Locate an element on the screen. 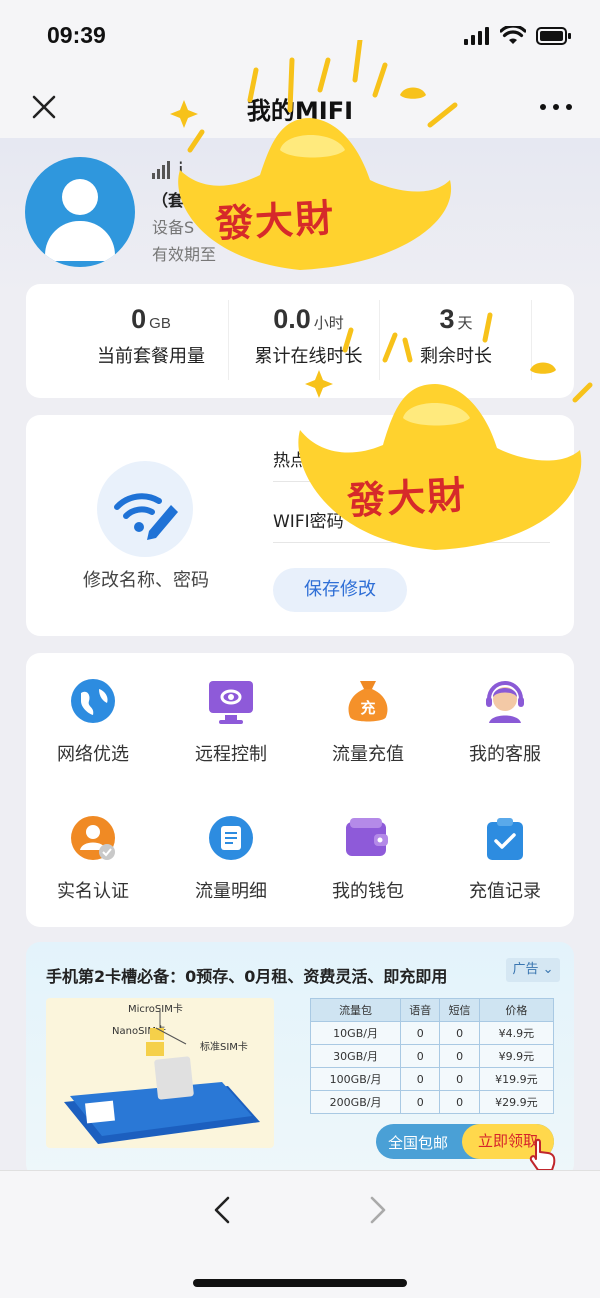 The image size is (600, 1298). table-row: 200GB/月 0 0 ¥29.9元 is located at coordinates (432, 1102).